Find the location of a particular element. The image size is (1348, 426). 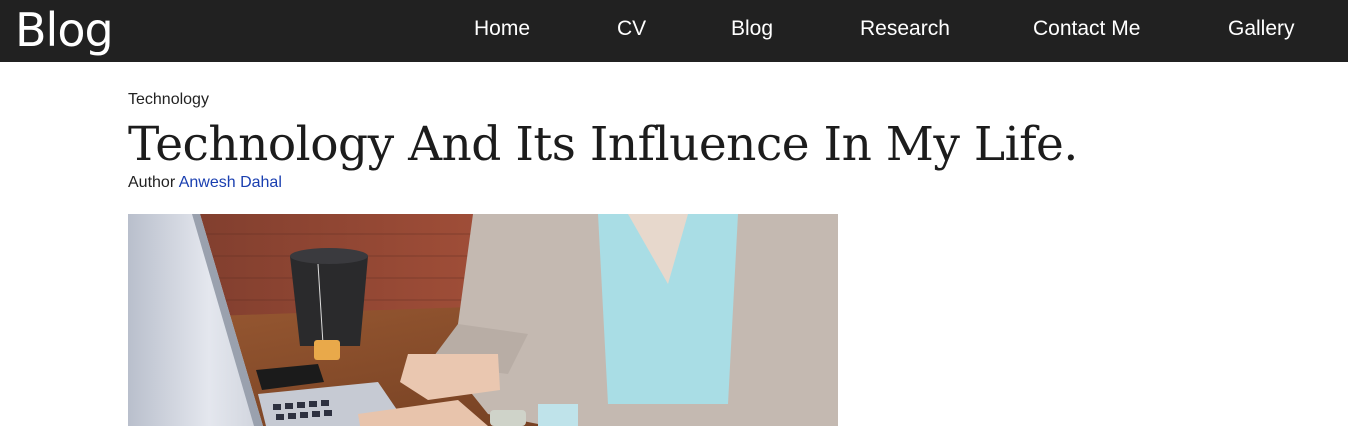

post-byline: Author Anwesh Dahal is located at coordinates (205, 183).